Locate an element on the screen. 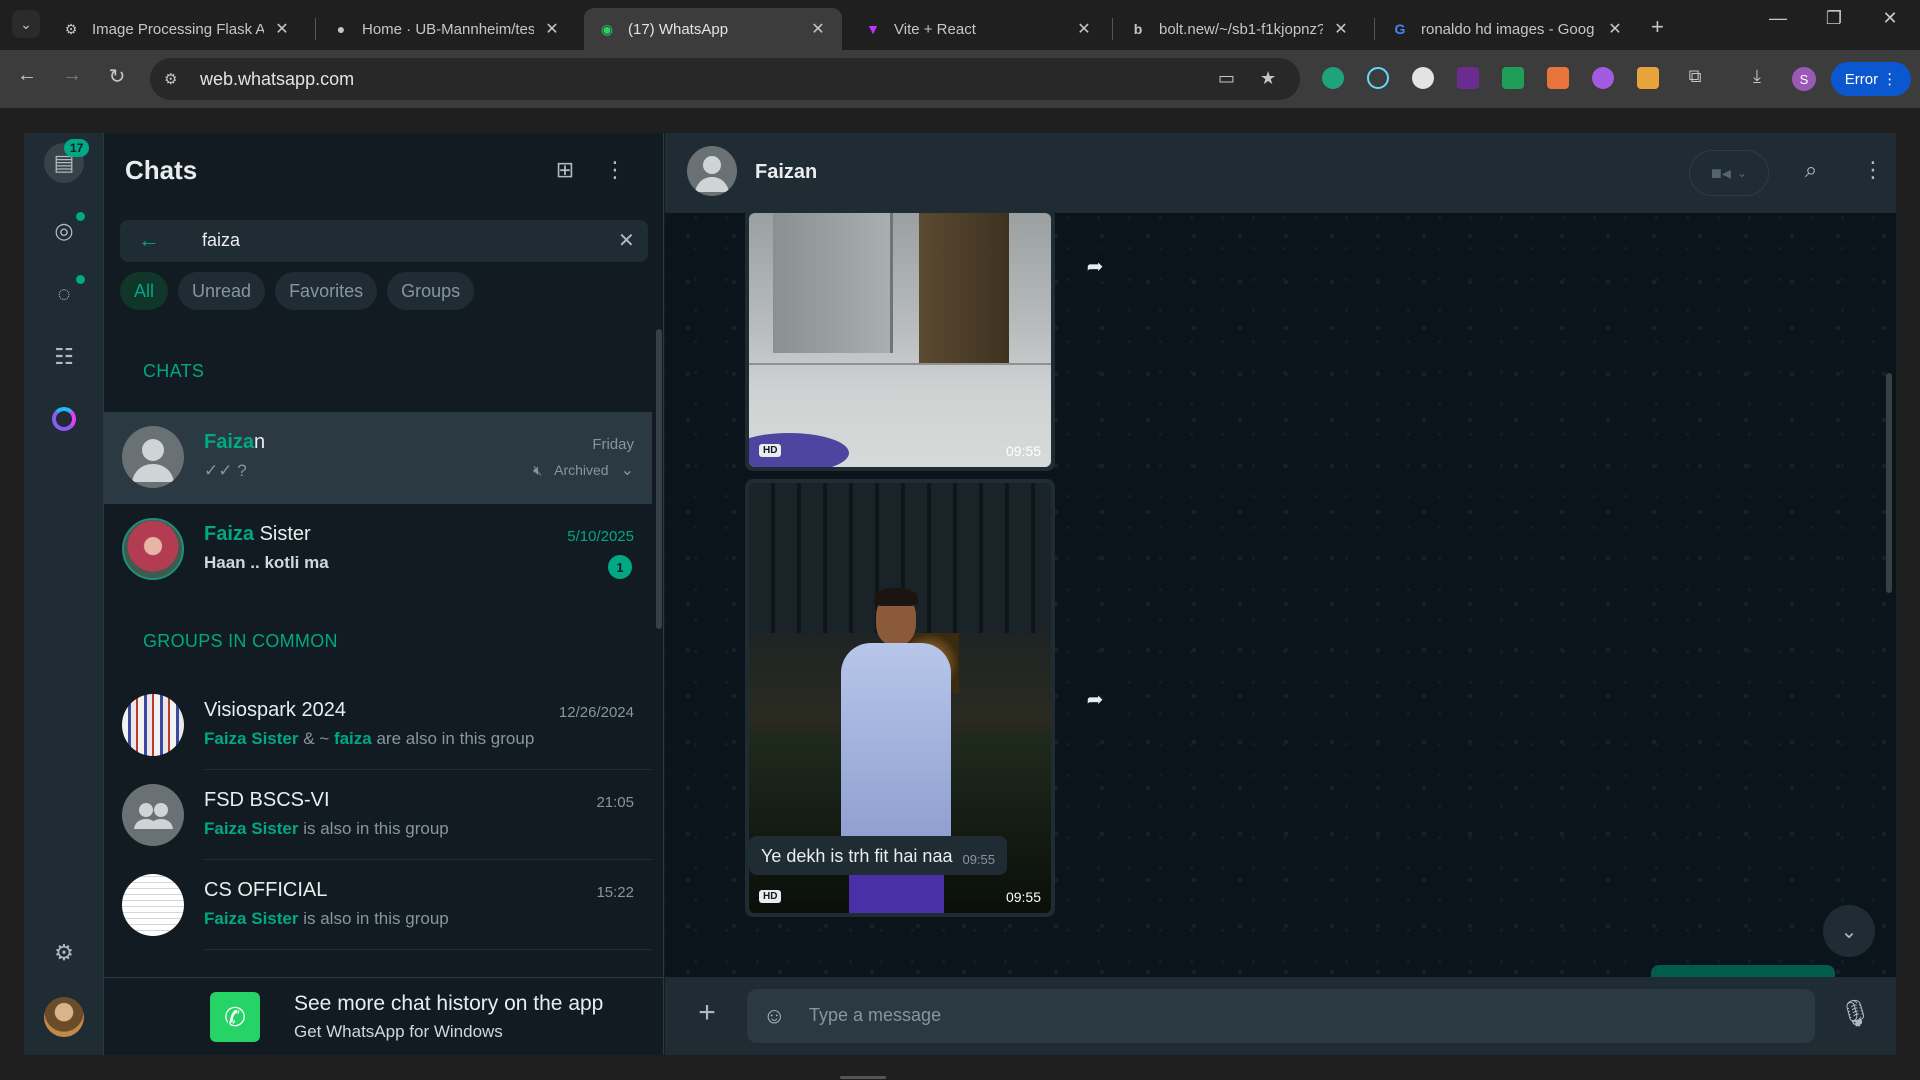  panel-title: Chats is located at coordinates (161, 170).